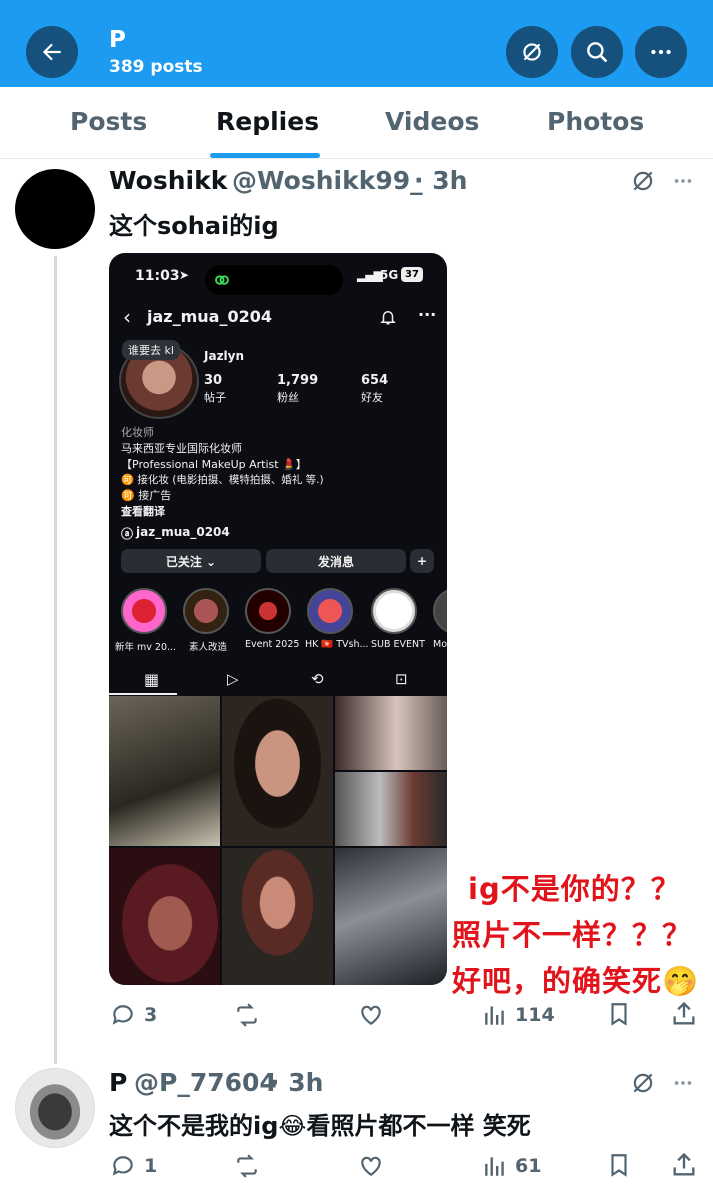 The height and width of the screenshot is (1200, 713). Describe the element at coordinates (143, 511) in the screenshot. I see `ig-see-translation: 查看翻译` at that location.